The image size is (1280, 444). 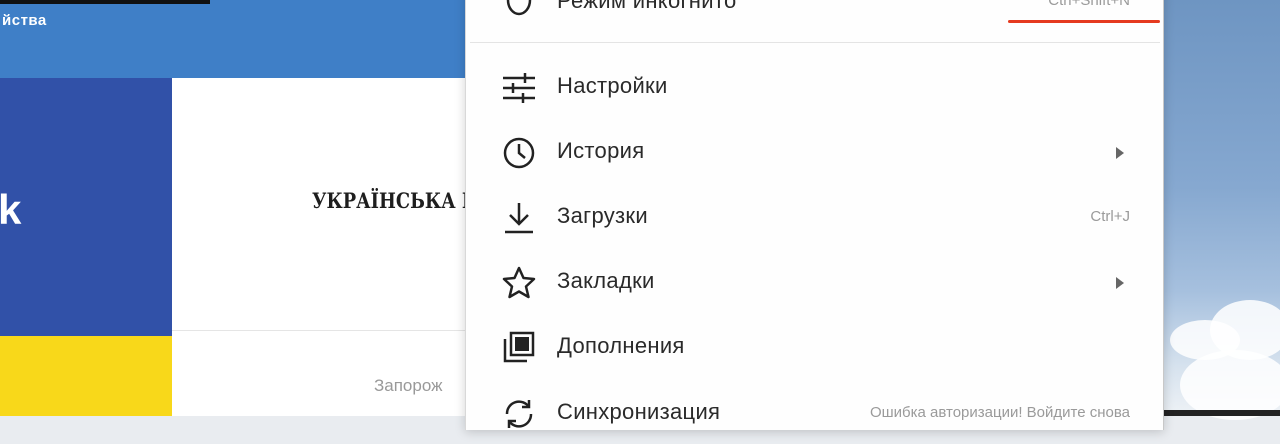 What do you see at coordinates (105, 2) in the screenshot?
I see `top-edge-bar` at bounding box center [105, 2].